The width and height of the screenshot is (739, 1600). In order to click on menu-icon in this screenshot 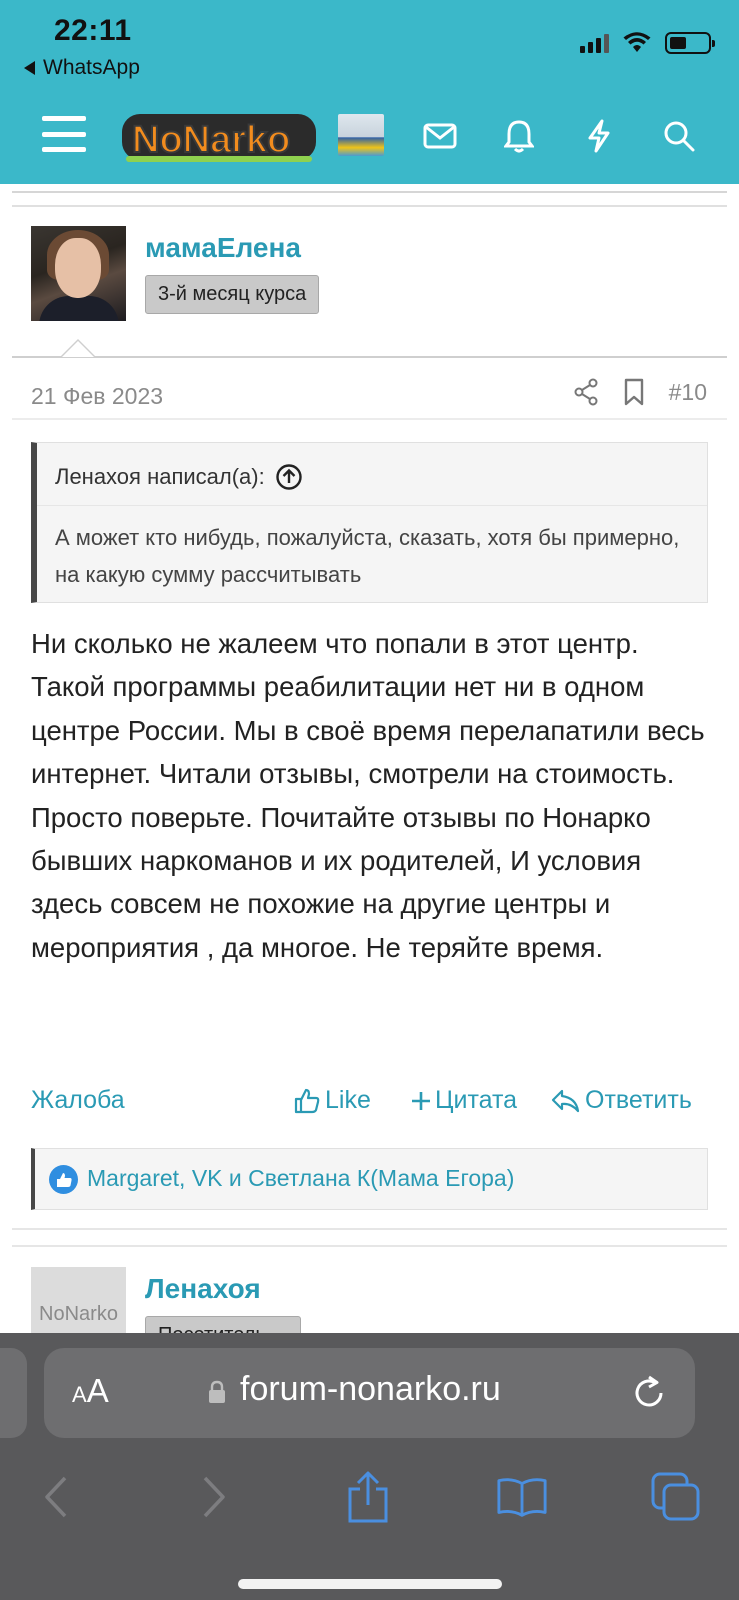, I will do `click(64, 134)`.